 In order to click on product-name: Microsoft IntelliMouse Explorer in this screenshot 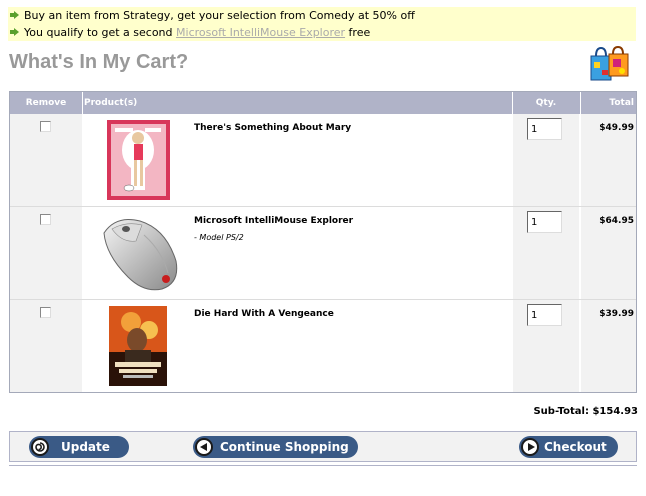, I will do `click(273, 221)`.